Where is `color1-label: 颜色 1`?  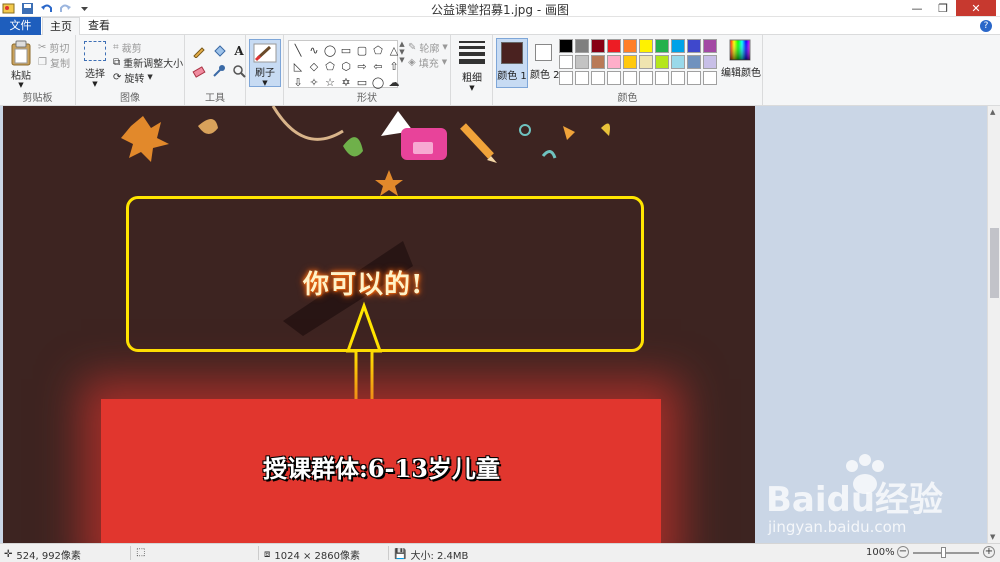
color1-label: 颜色 1 is located at coordinates (512, 76).